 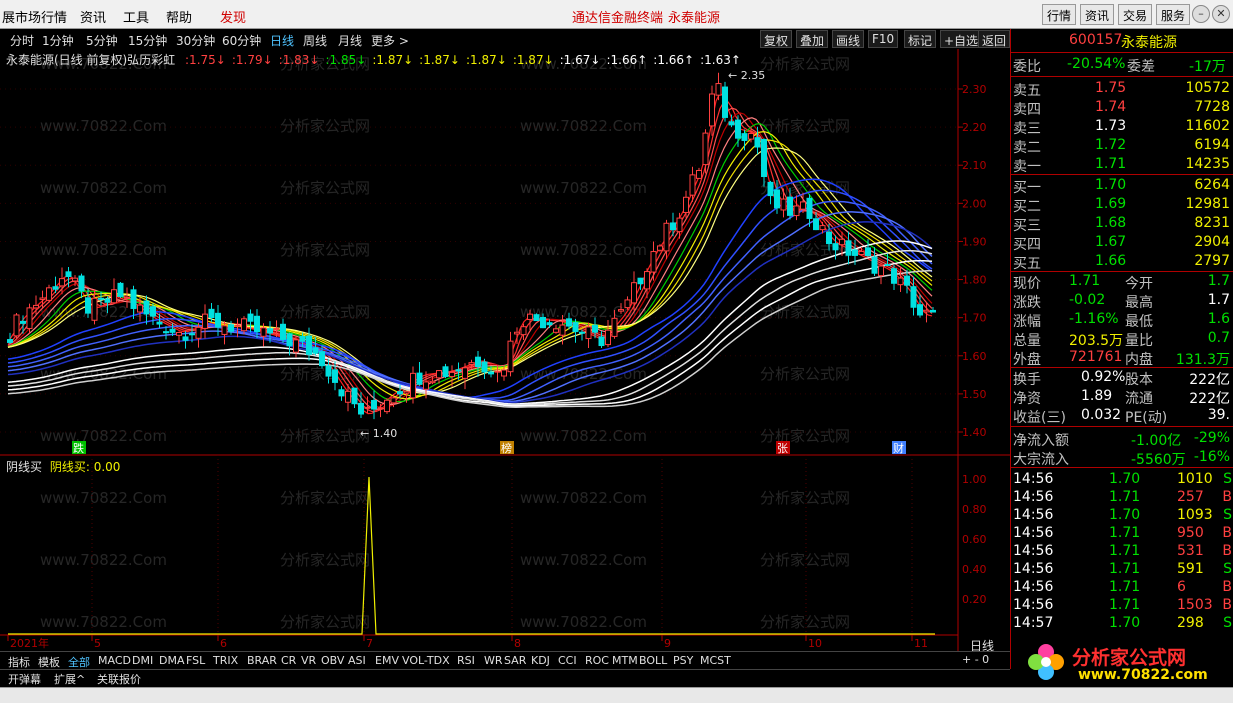 I want to click on period-minute: 分时, so click(x=22, y=40).